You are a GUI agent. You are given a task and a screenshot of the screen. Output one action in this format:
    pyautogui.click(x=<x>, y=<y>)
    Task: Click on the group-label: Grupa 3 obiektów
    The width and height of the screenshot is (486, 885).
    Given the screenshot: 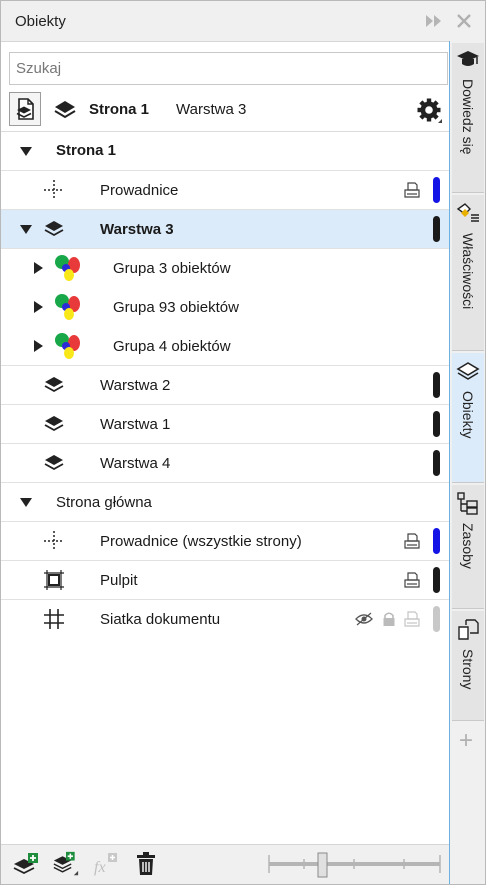 What is the action you would take?
    pyautogui.click(x=172, y=268)
    